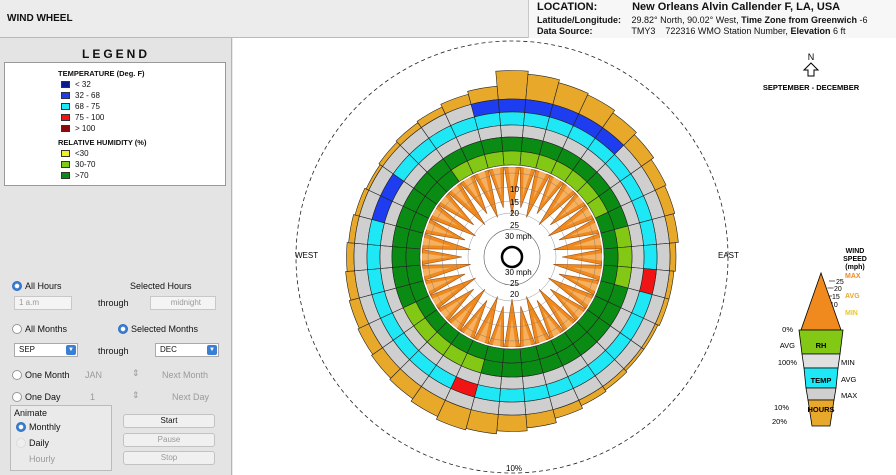  Describe the element at coordinates (852, 296) in the screenshot. I see `key-avg-label: AVG` at that location.